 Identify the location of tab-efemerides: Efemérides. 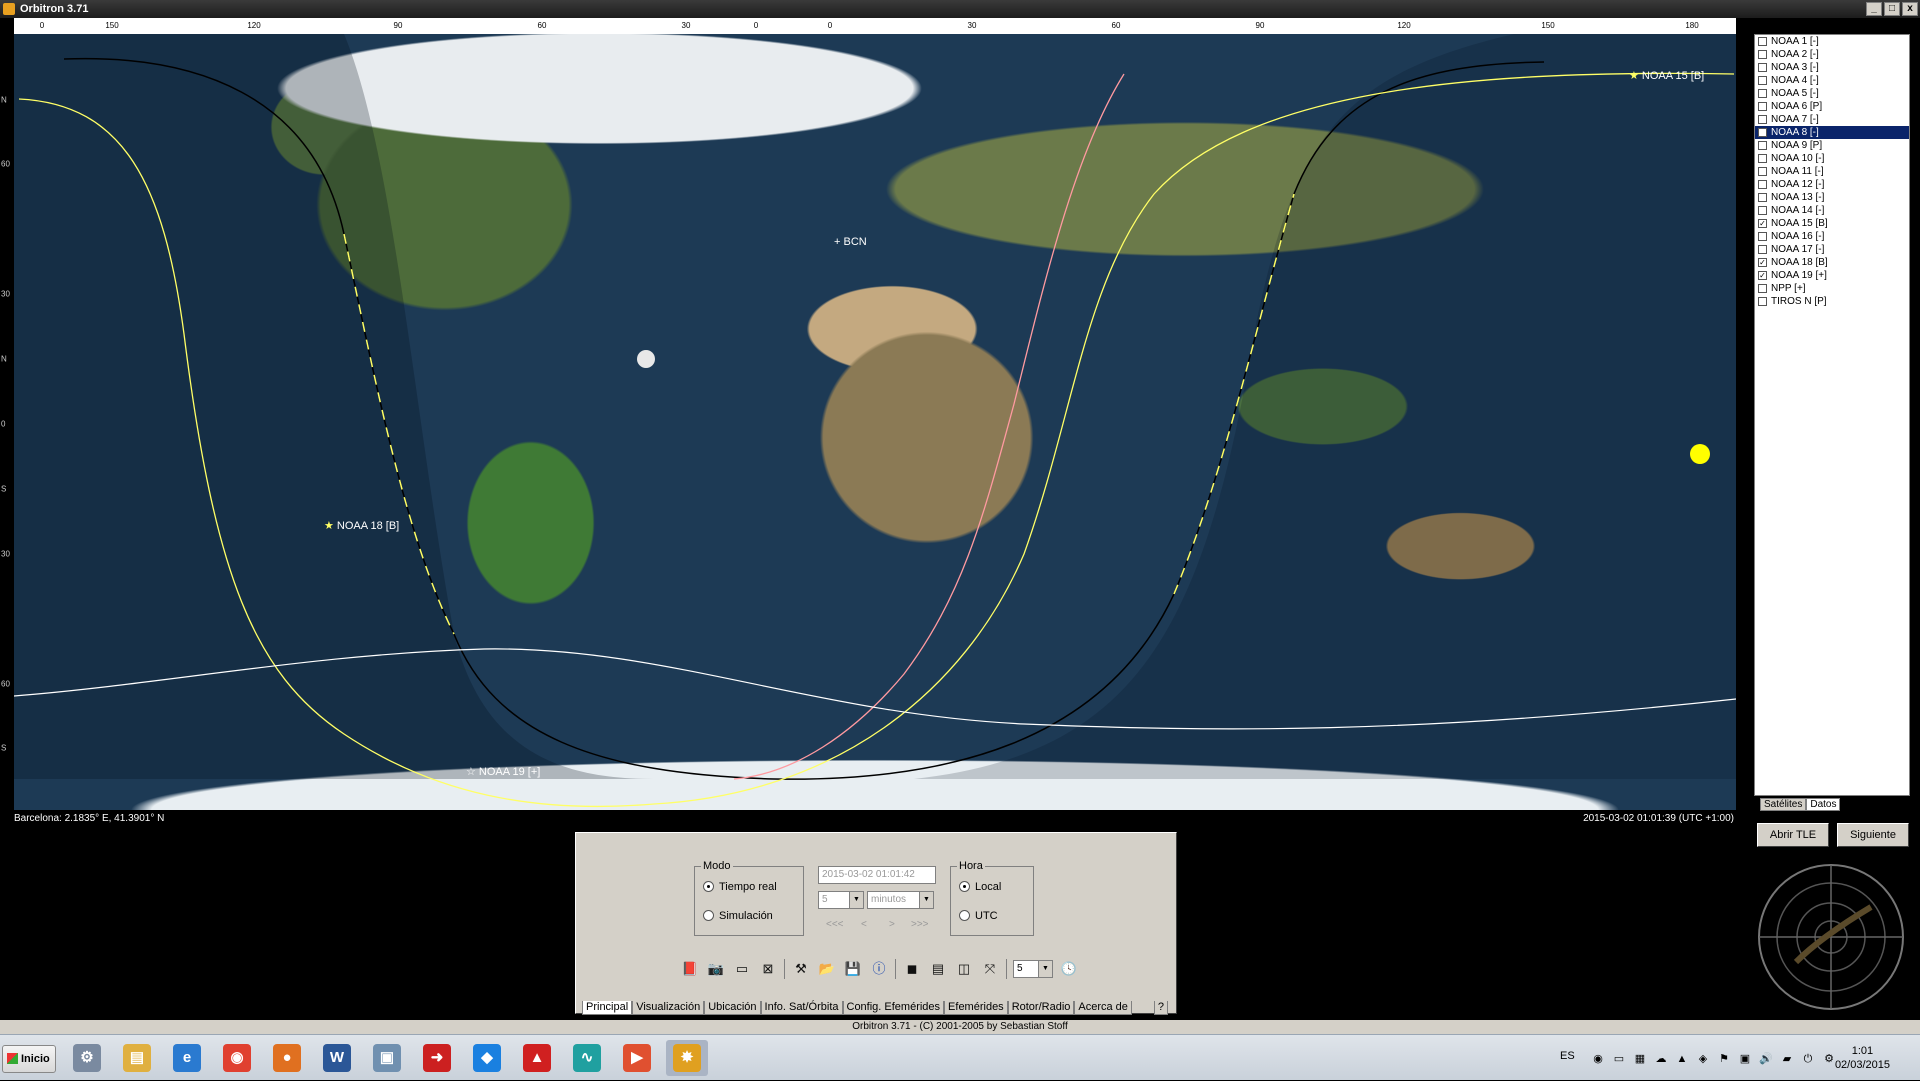
(976, 1008).